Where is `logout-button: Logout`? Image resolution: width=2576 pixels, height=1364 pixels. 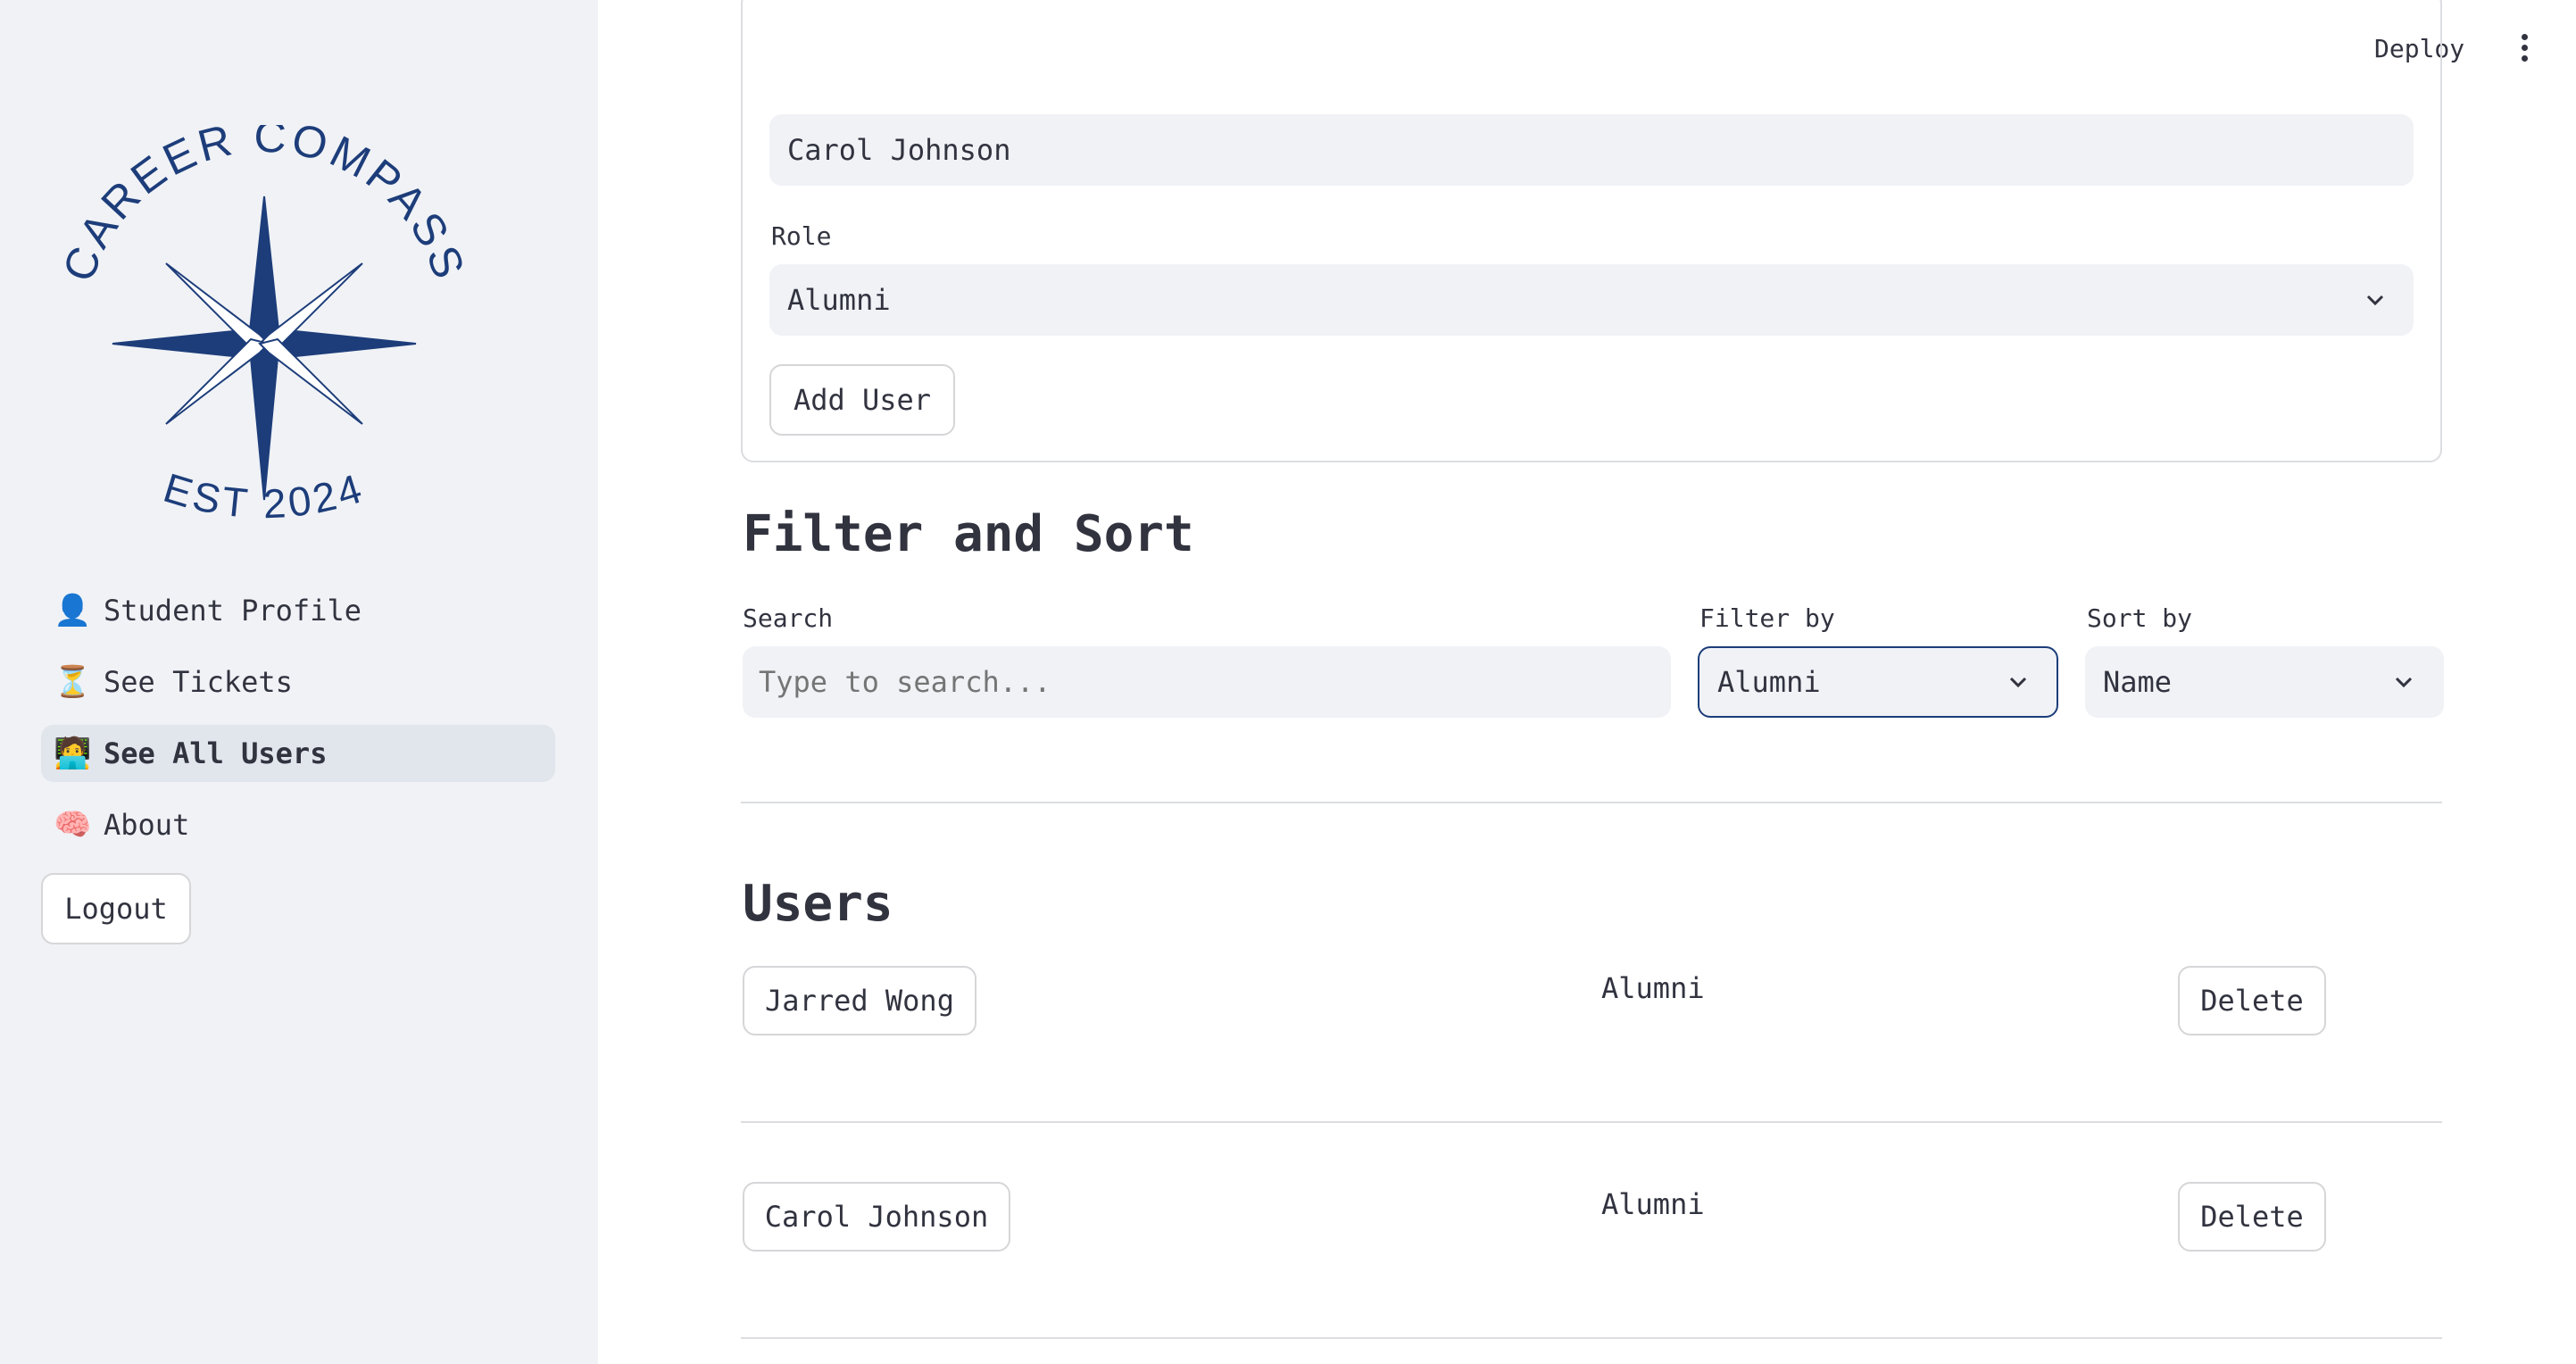
logout-button: Logout is located at coordinates (116, 908).